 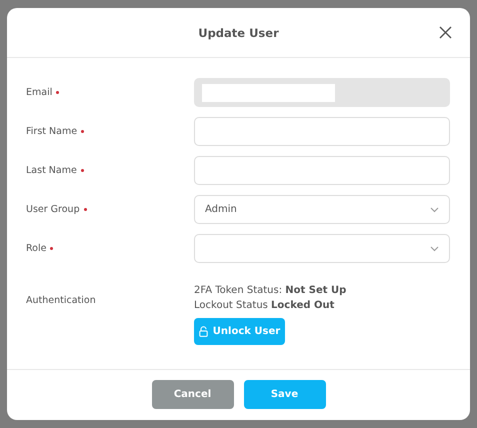 I want to click on cancel-button: Cancel, so click(x=193, y=394).